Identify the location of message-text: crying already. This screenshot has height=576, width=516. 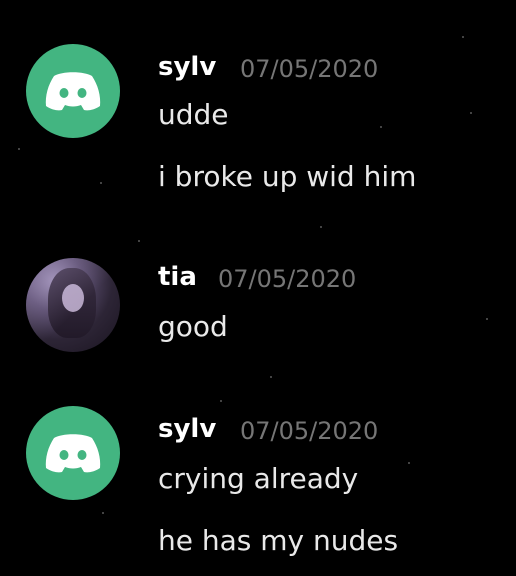
(258, 478).